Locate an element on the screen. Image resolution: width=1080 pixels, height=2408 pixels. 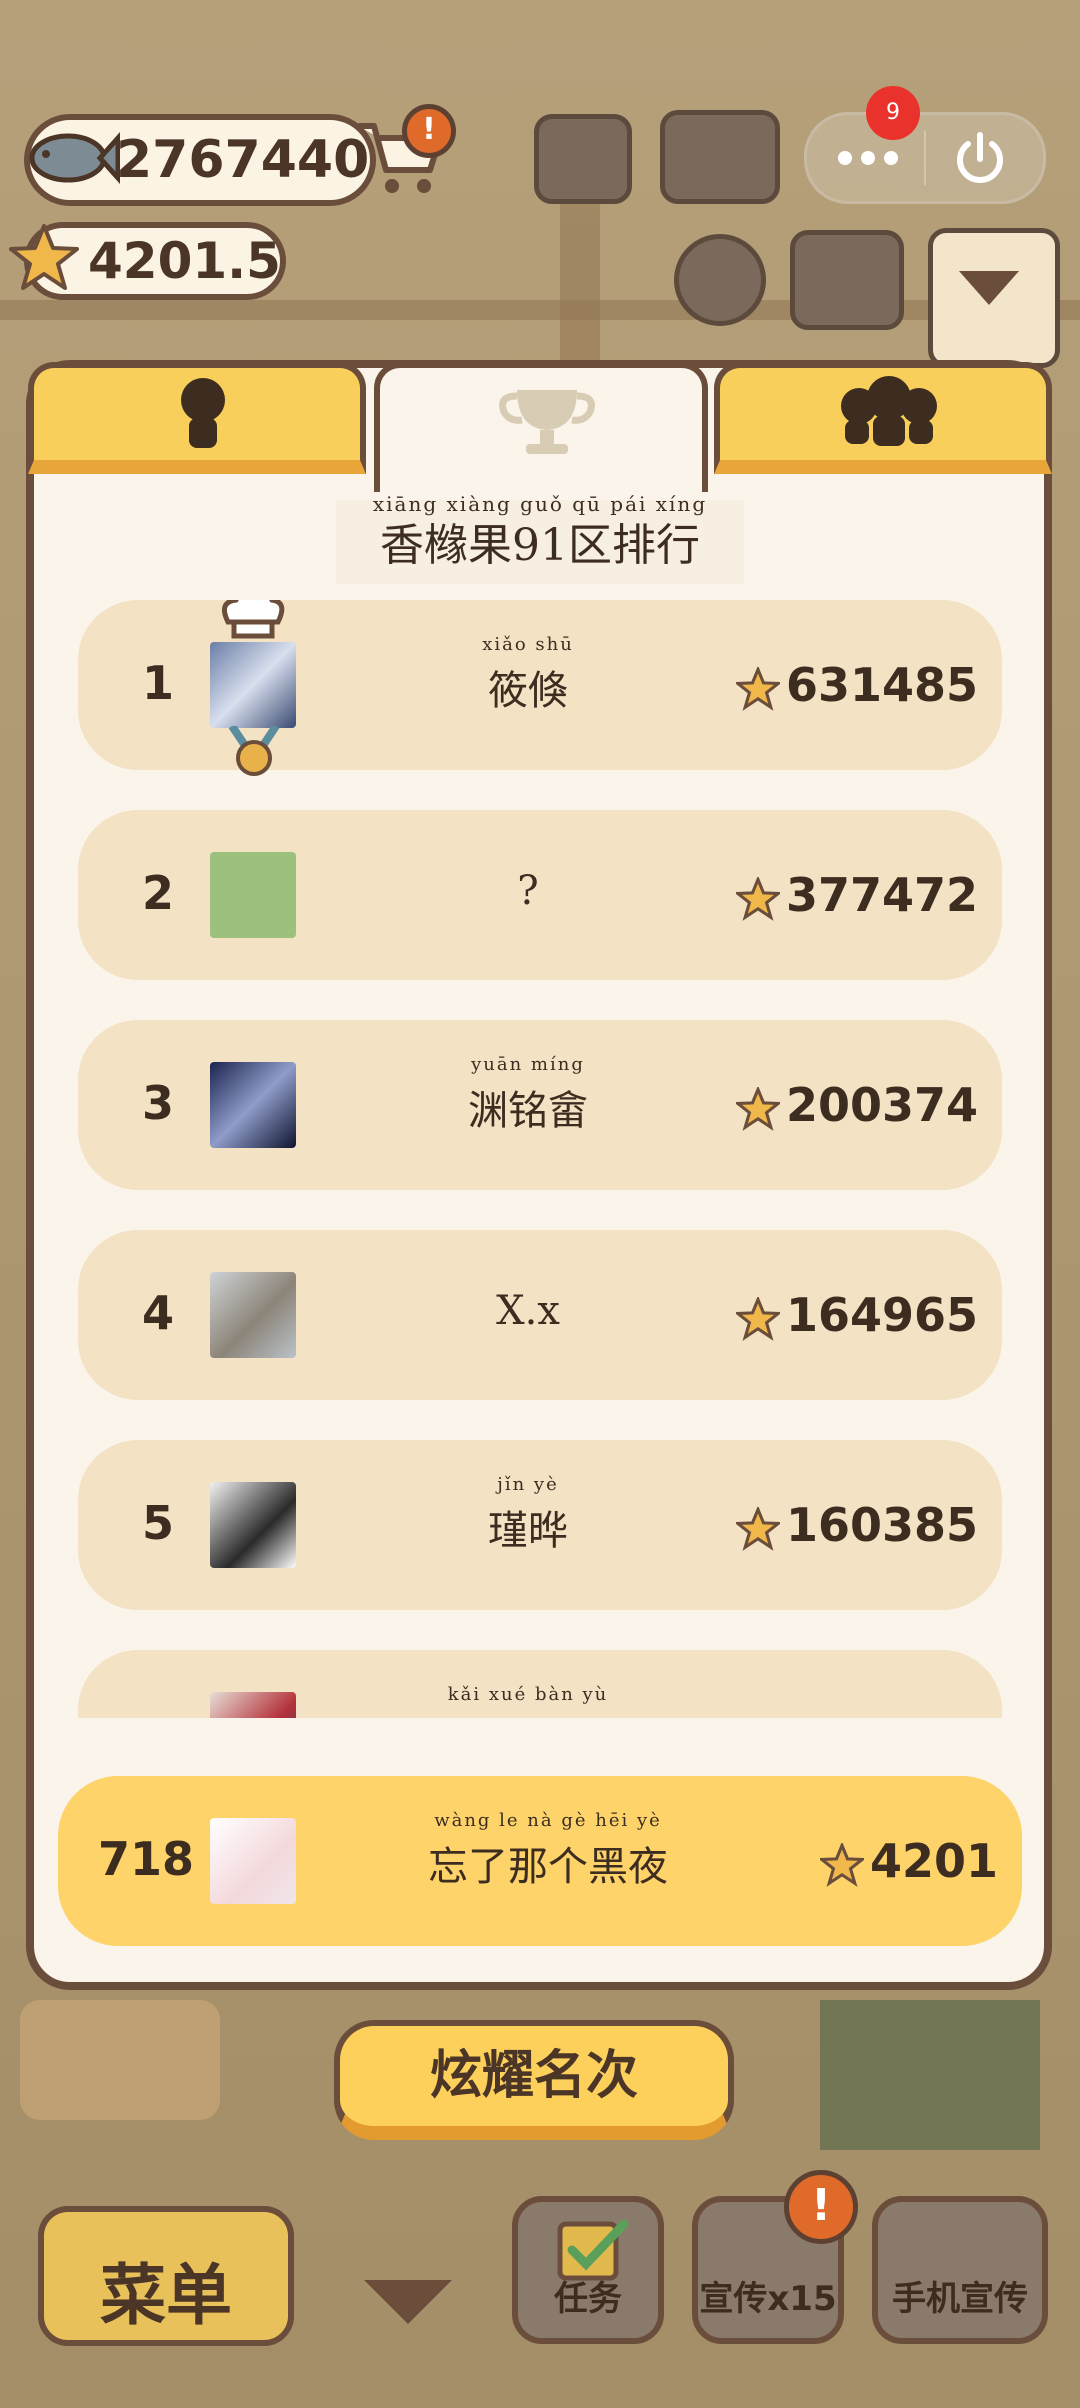
player-name: jǐn yè 瑾晔 is located at coordinates (528, 1515).